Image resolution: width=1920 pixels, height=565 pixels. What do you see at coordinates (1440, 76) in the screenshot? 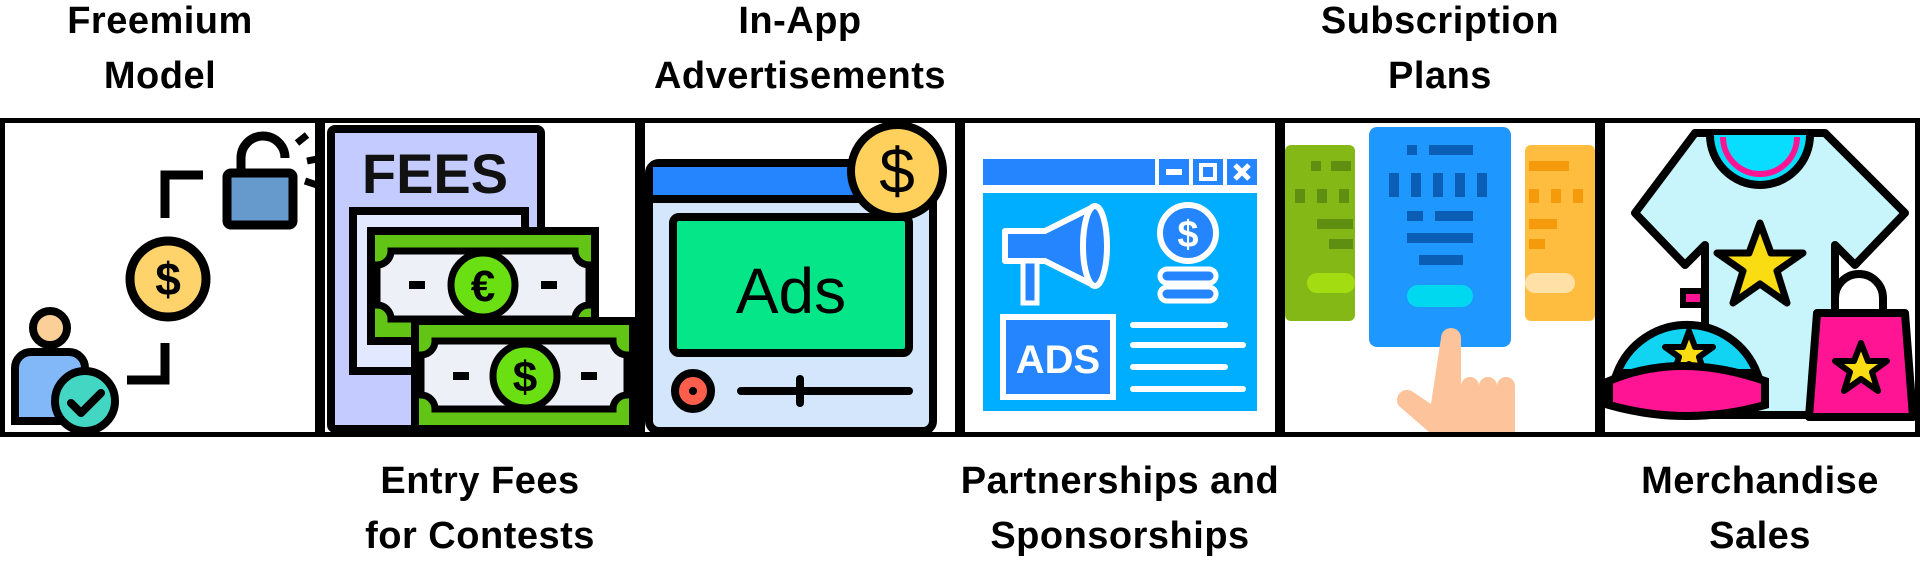
I see `label-line: Plans` at bounding box center [1440, 76].